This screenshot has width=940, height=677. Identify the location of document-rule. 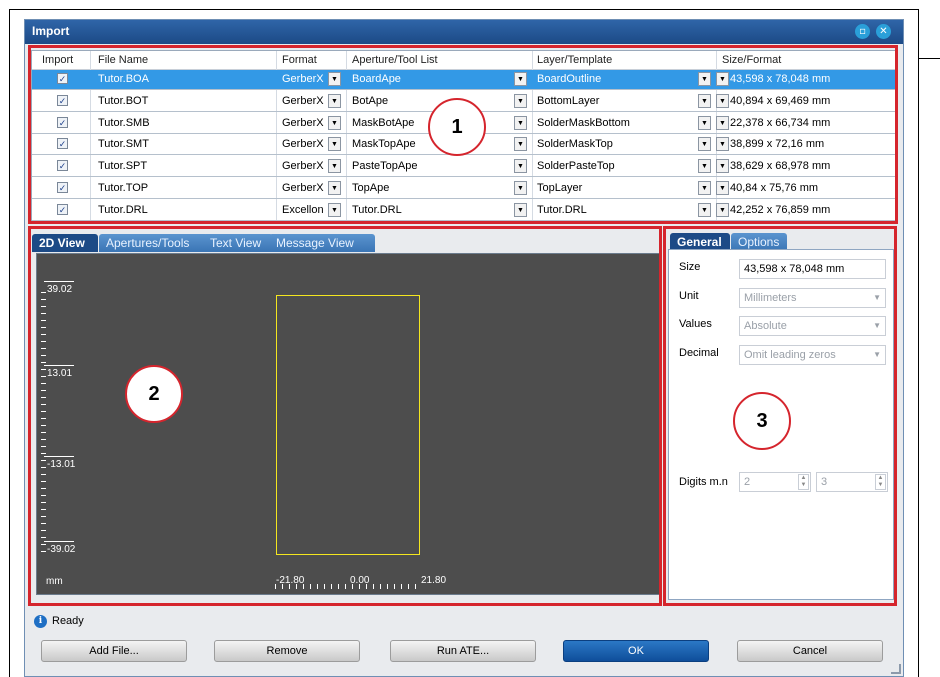
(929, 58).